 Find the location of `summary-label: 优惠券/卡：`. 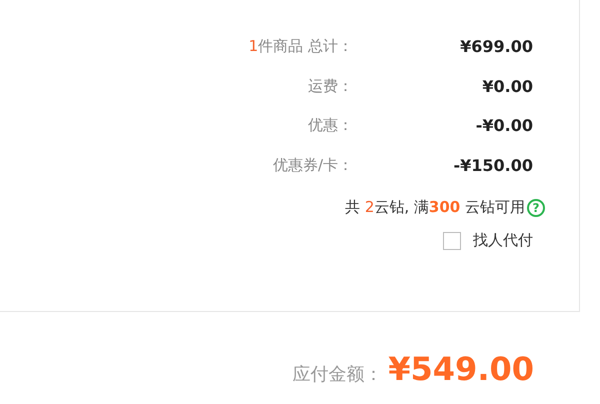

summary-label: 优惠券/卡： is located at coordinates (312, 165).